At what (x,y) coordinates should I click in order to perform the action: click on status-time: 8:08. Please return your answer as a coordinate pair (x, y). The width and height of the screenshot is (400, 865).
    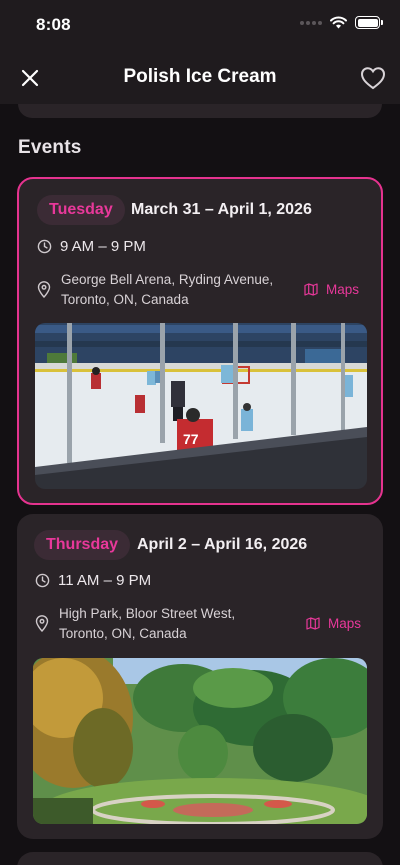
    Looking at the image, I should click on (53, 24).